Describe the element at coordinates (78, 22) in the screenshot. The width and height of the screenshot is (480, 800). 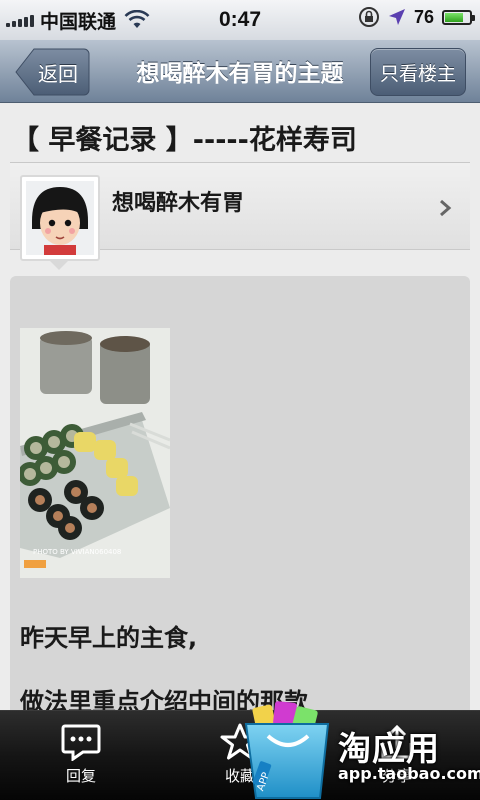
I see `carrier-name: 中国联通` at that location.